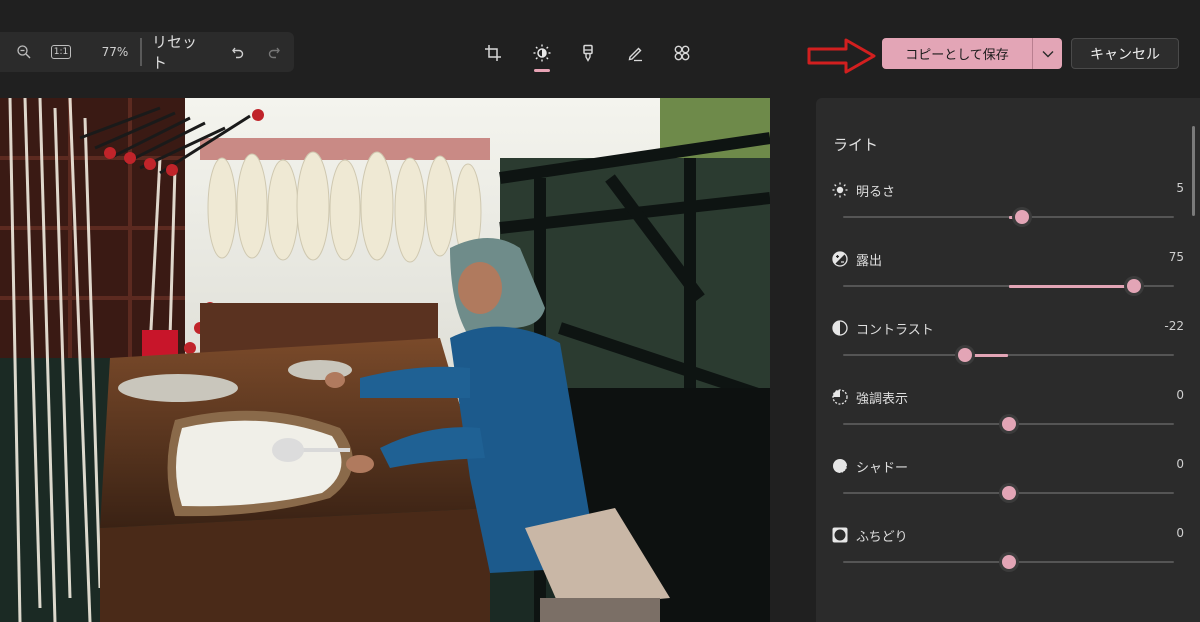 Image resolution: width=1200 pixels, height=622 pixels. Describe the element at coordinates (1008, 349) in the screenshot. I see `slider-contrast: コントラスト -22` at that location.